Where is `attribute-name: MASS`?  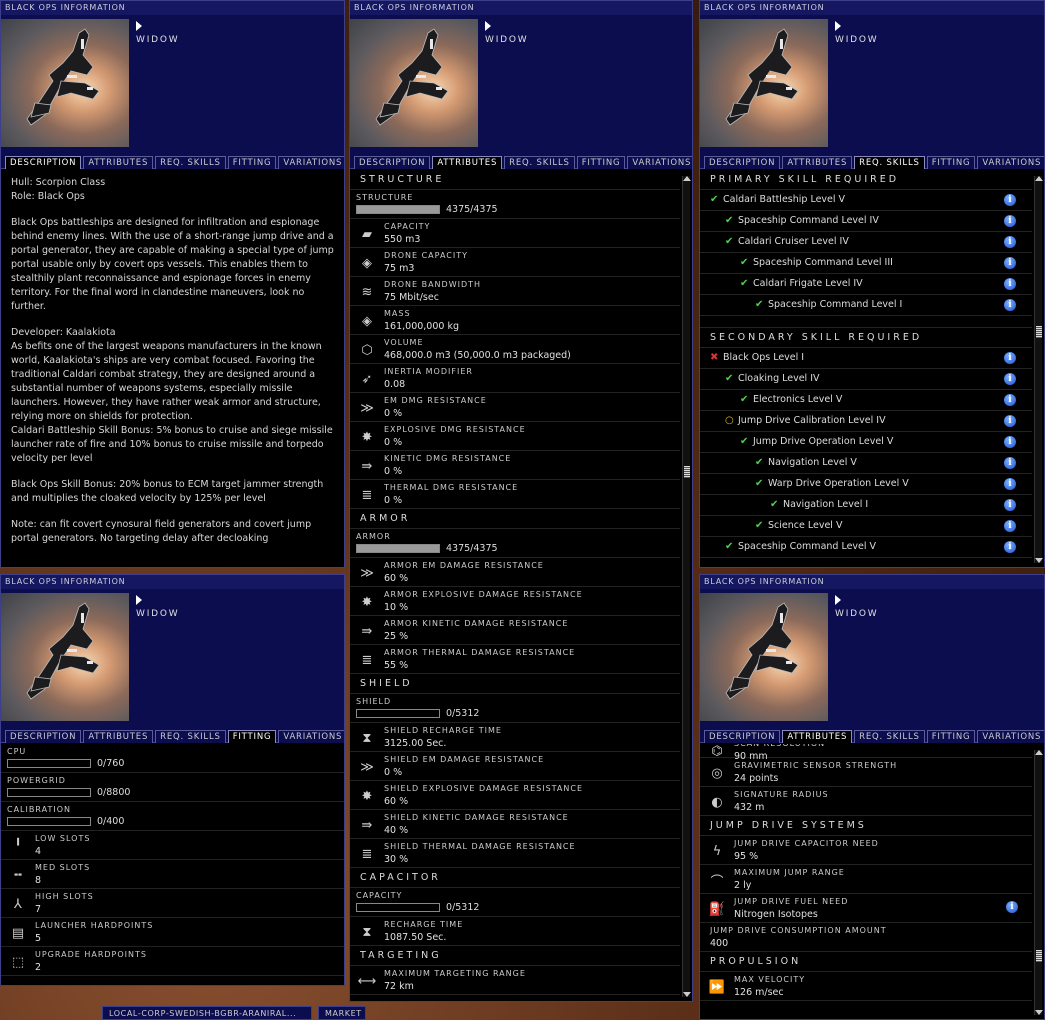 attribute-name: MASS is located at coordinates (397, 313).